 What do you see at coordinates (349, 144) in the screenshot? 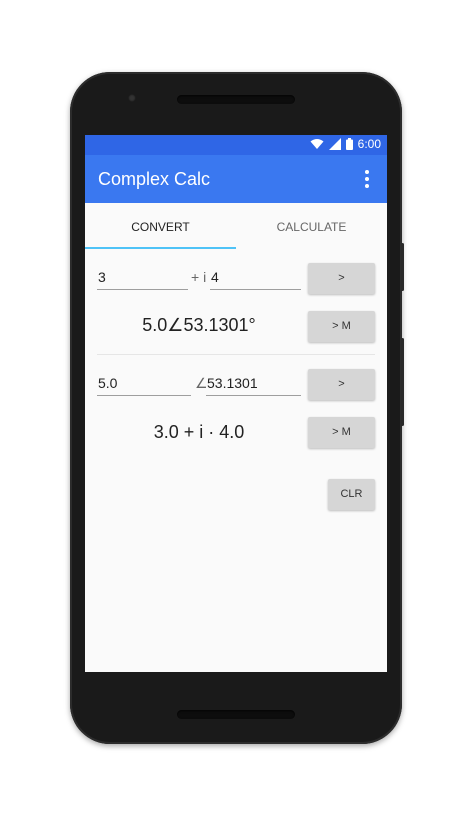
I see `battery-icon` at bounding box center [349, 144].